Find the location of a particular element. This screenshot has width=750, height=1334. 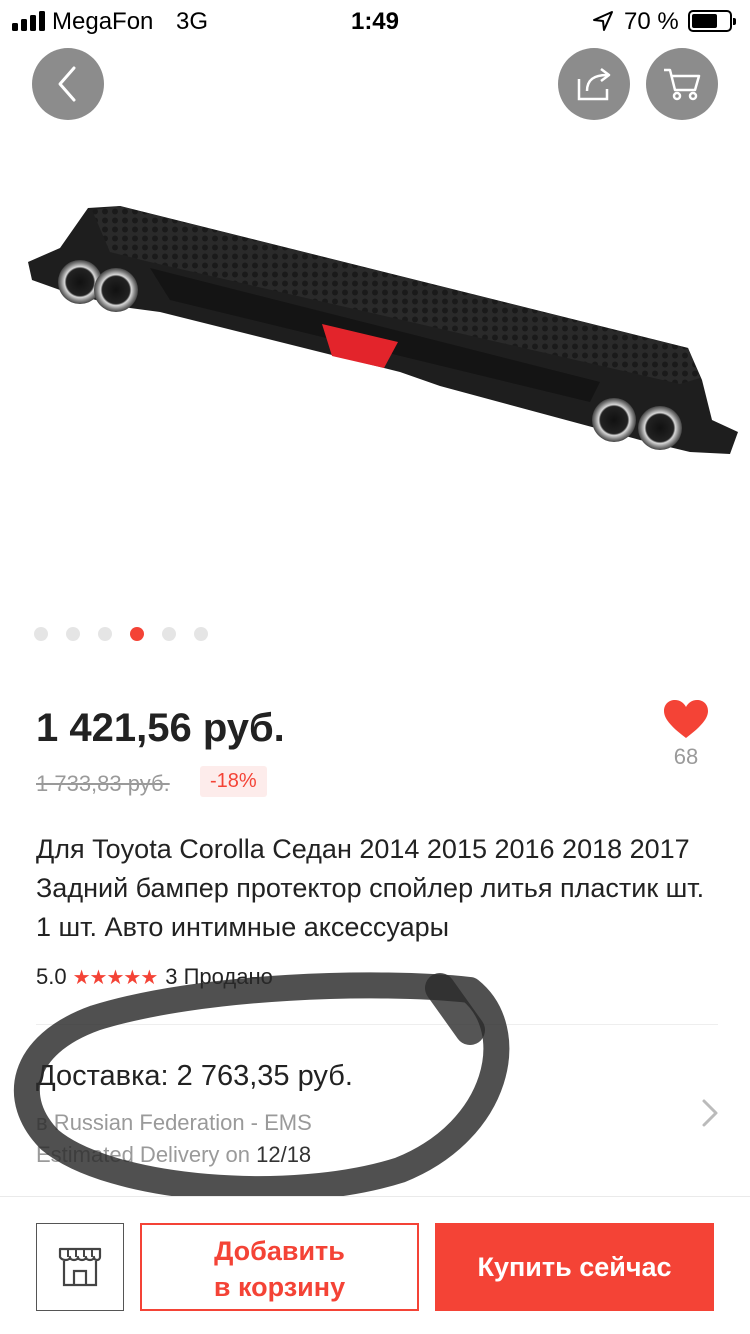

store-button is located at coordinates (80, 1267).